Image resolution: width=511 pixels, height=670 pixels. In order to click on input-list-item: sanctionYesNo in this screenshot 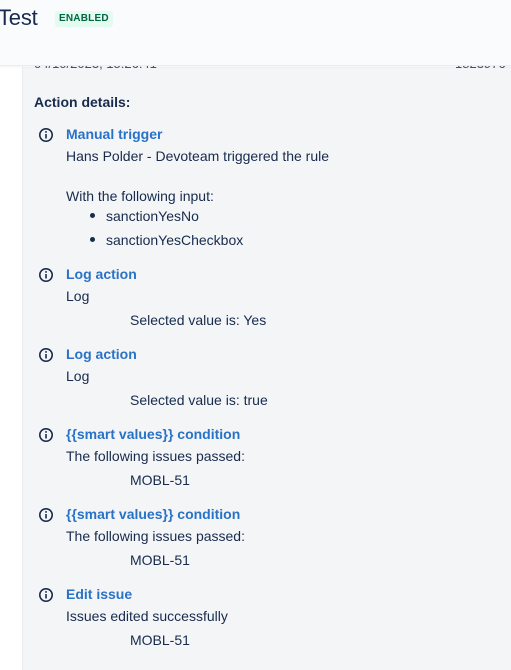, I will do `click(152, 216)`.